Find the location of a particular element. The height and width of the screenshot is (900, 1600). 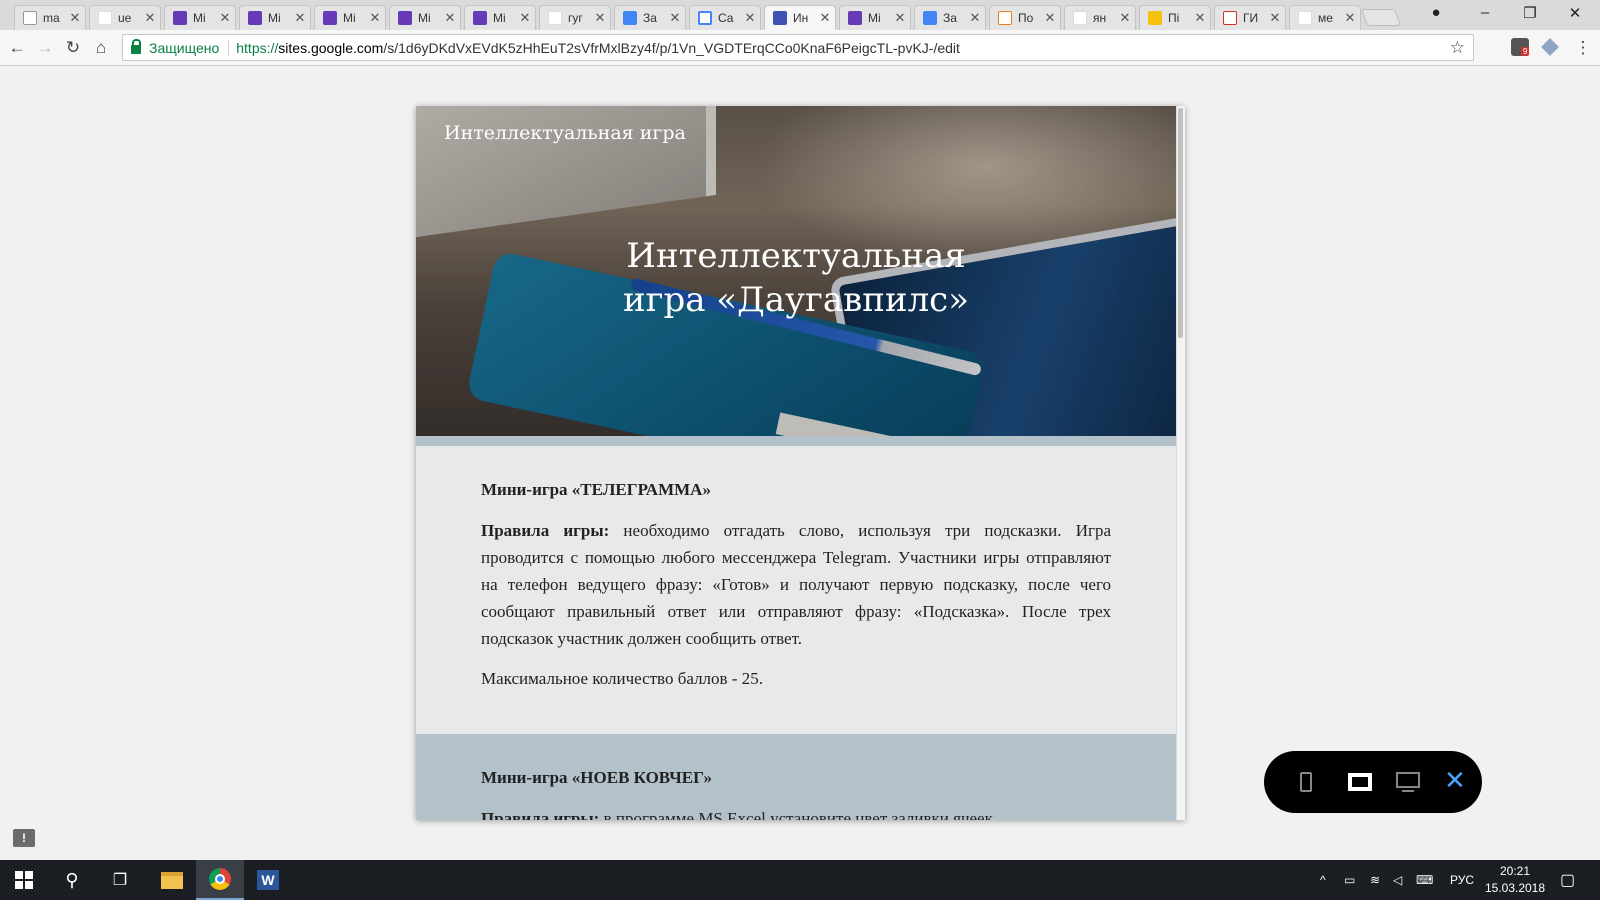

browser-tab: По ✕ is located at coordinates (1025, 17).